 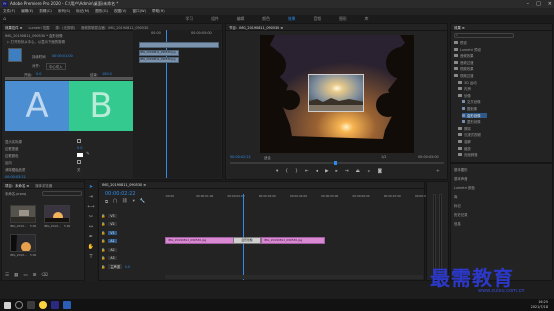 What do you see at coordinates (326, 173) in the screenshot?
I see `play-icon: ▶` at bounding box center [326, 173].